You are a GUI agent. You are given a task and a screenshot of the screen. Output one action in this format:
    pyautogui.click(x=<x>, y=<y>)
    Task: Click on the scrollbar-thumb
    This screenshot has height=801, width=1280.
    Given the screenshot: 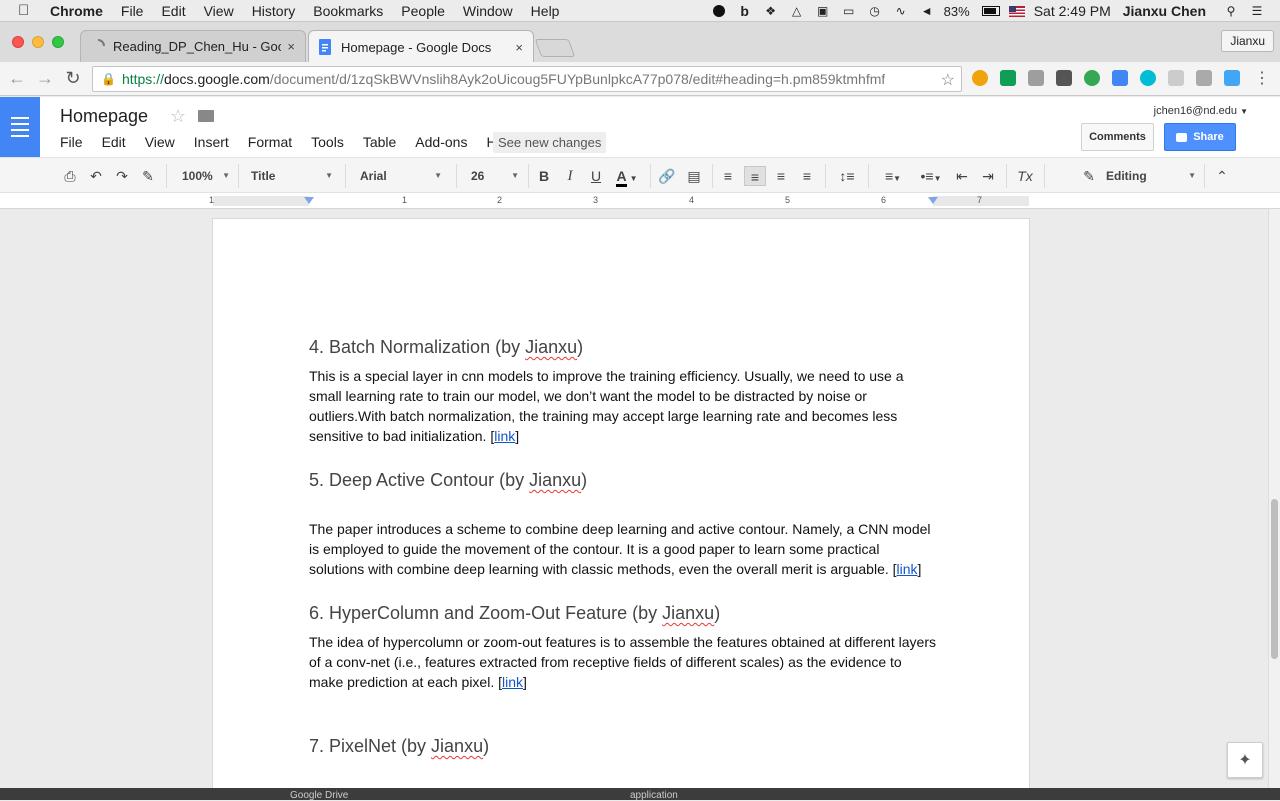 What is the action you would take?
    pyautogui.click(x=1274, y=579)
    